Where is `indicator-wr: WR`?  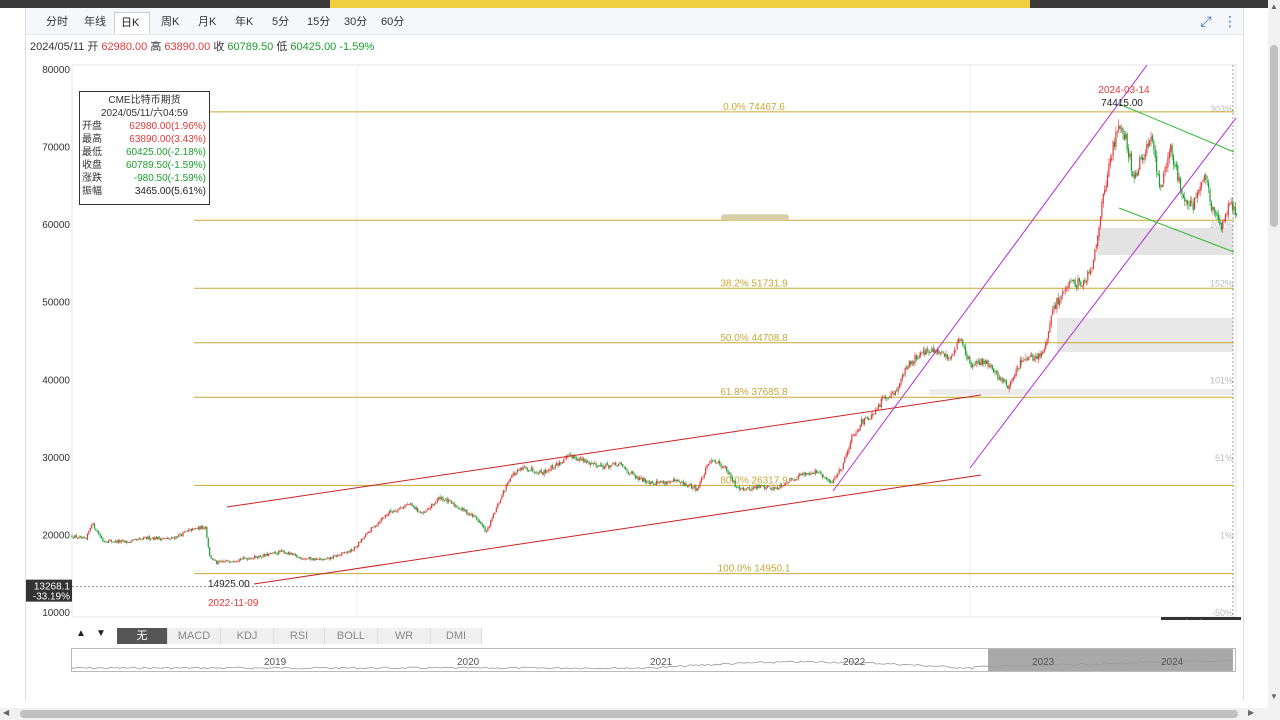 indicator-wr: WR is located at coordinates (404, 636).